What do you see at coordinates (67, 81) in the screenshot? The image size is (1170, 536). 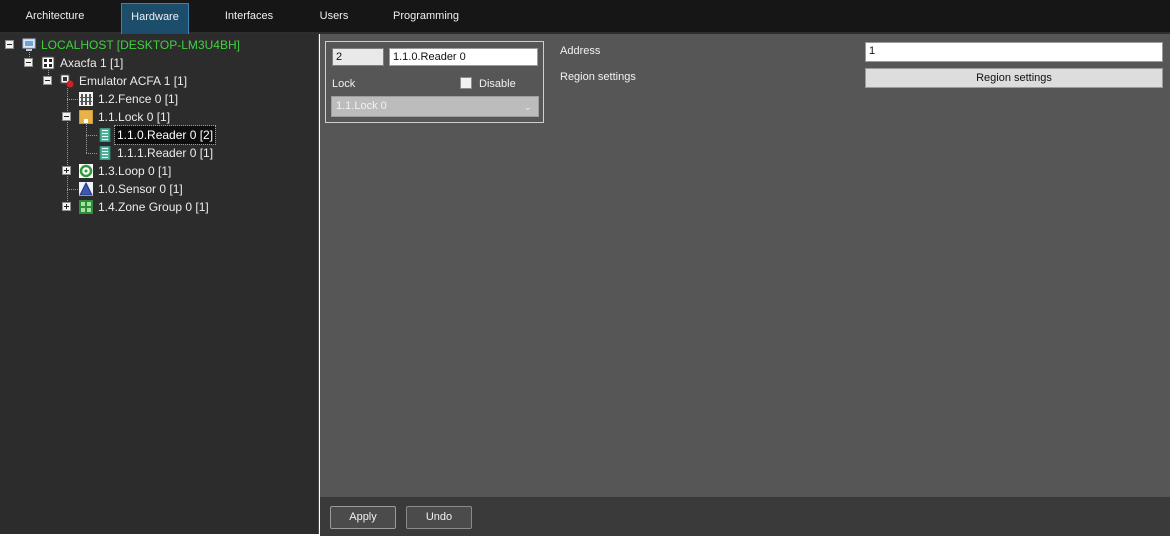 I see `emulator-device-icon` at bounding box center [67, 81].